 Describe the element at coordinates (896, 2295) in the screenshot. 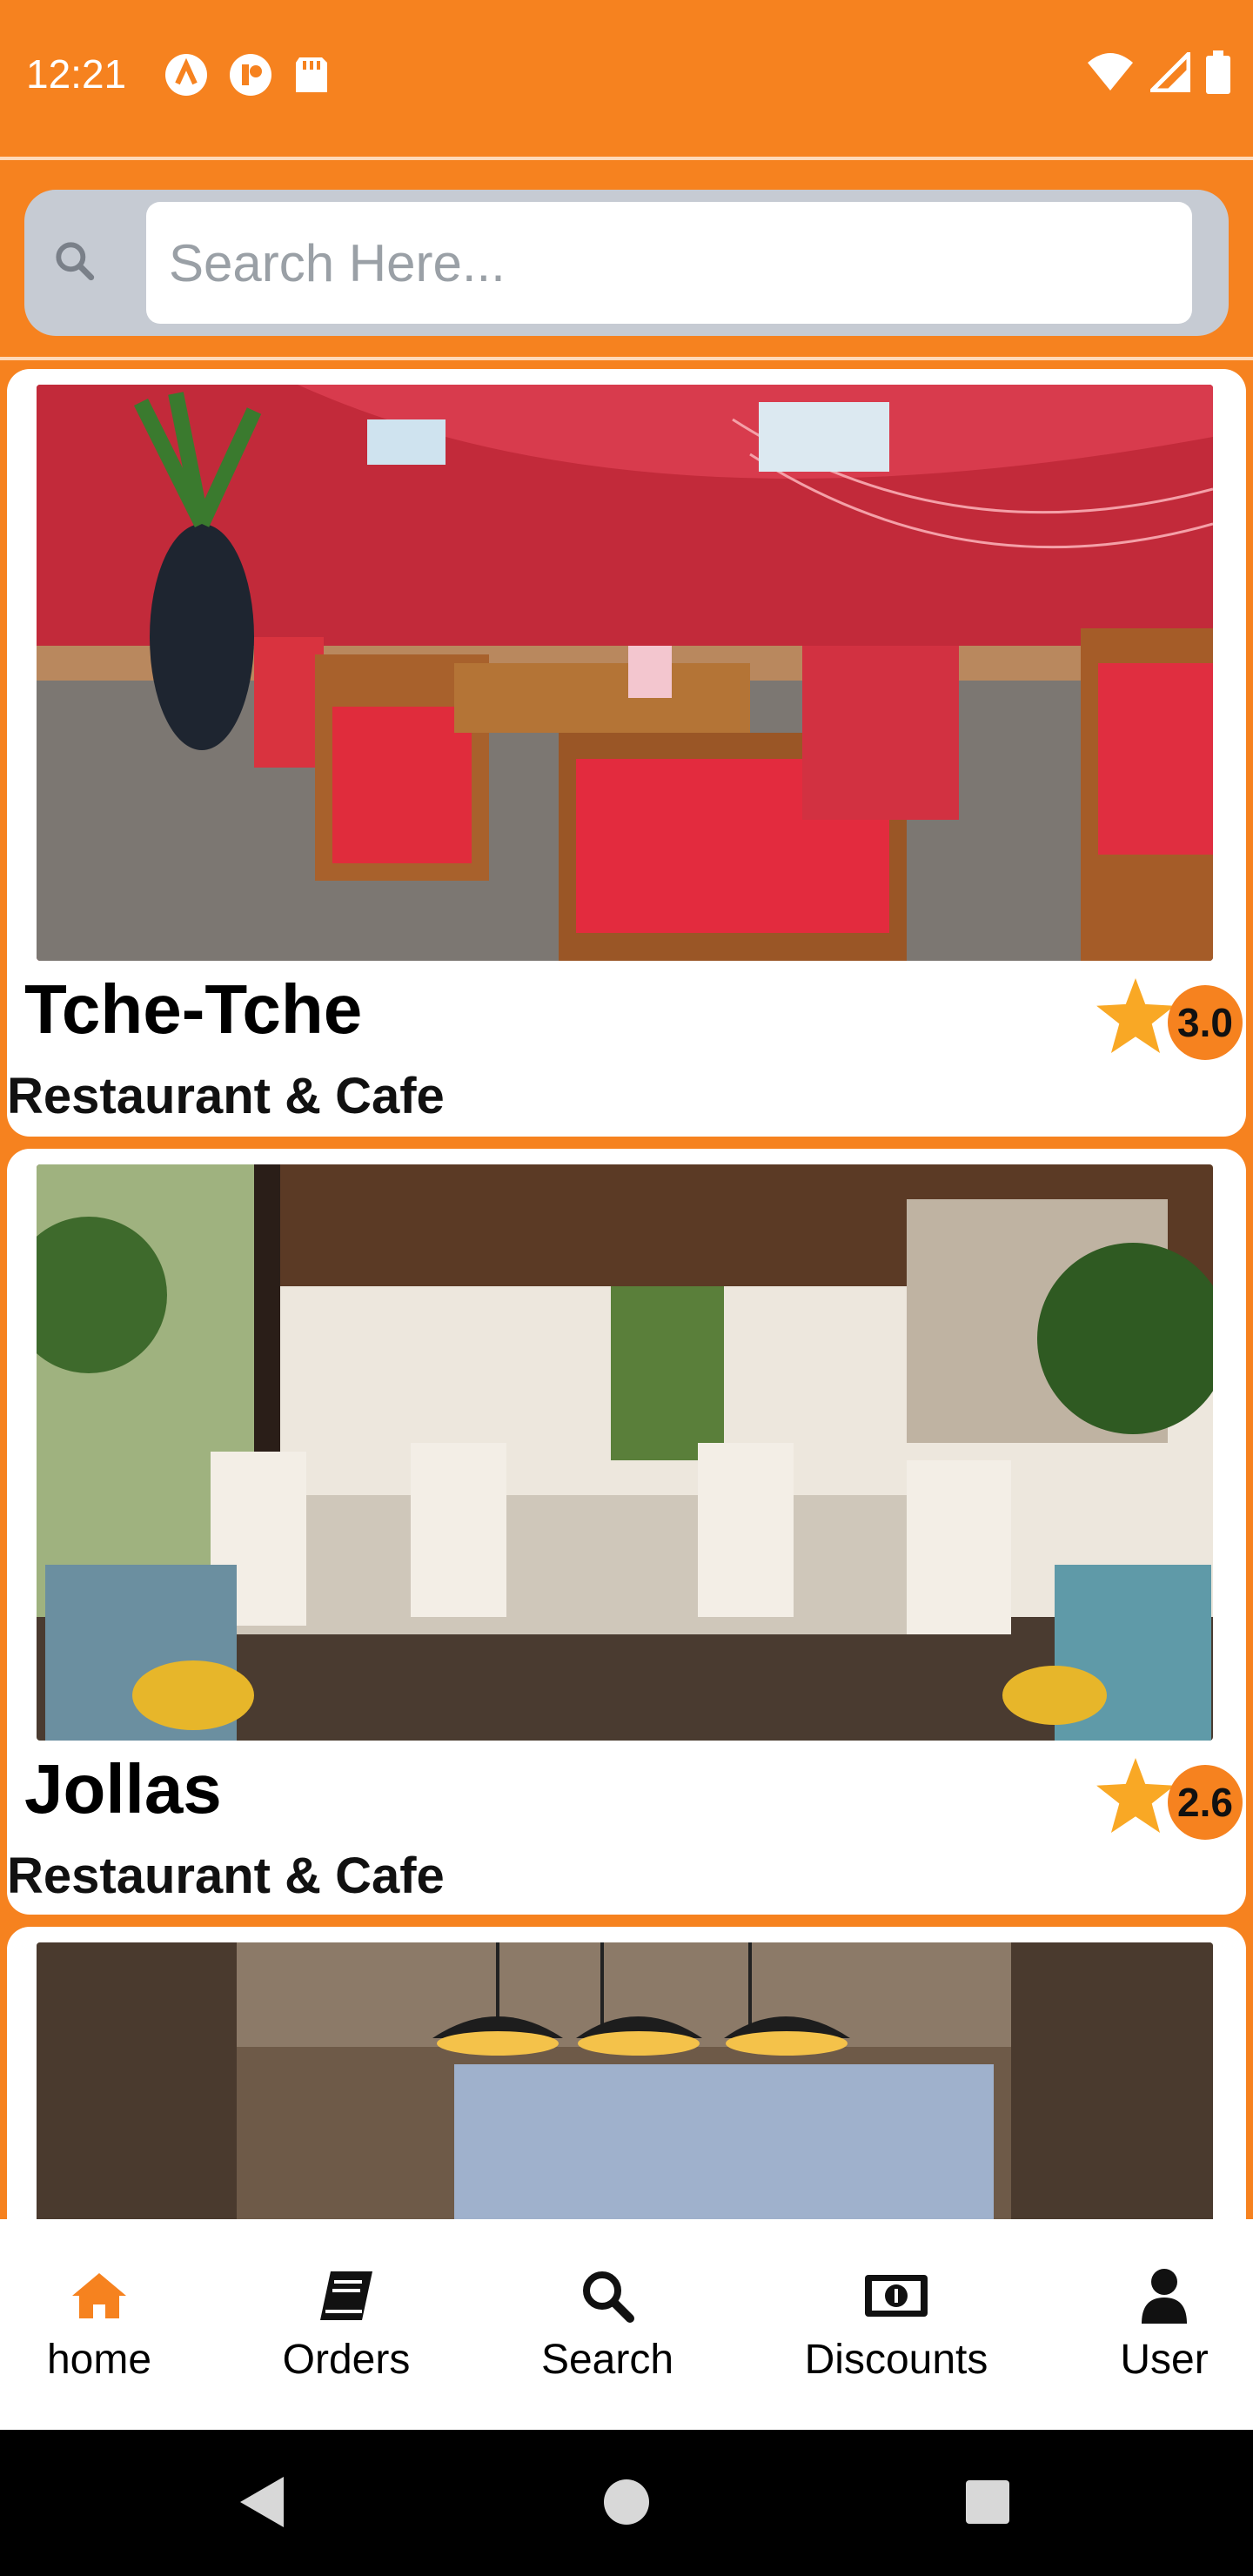

I see `money-bill-icon` at that location.